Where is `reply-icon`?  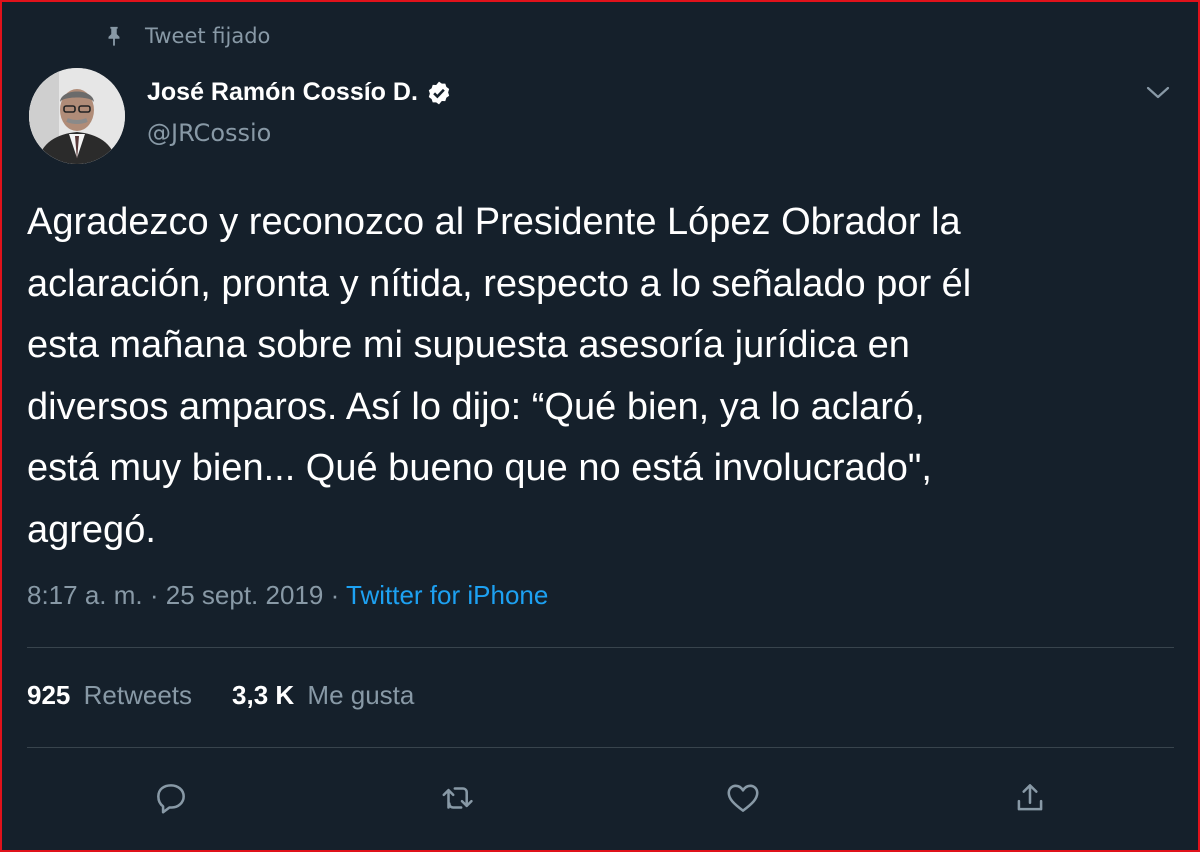
reply-icon is located at coordinates (171, 799).